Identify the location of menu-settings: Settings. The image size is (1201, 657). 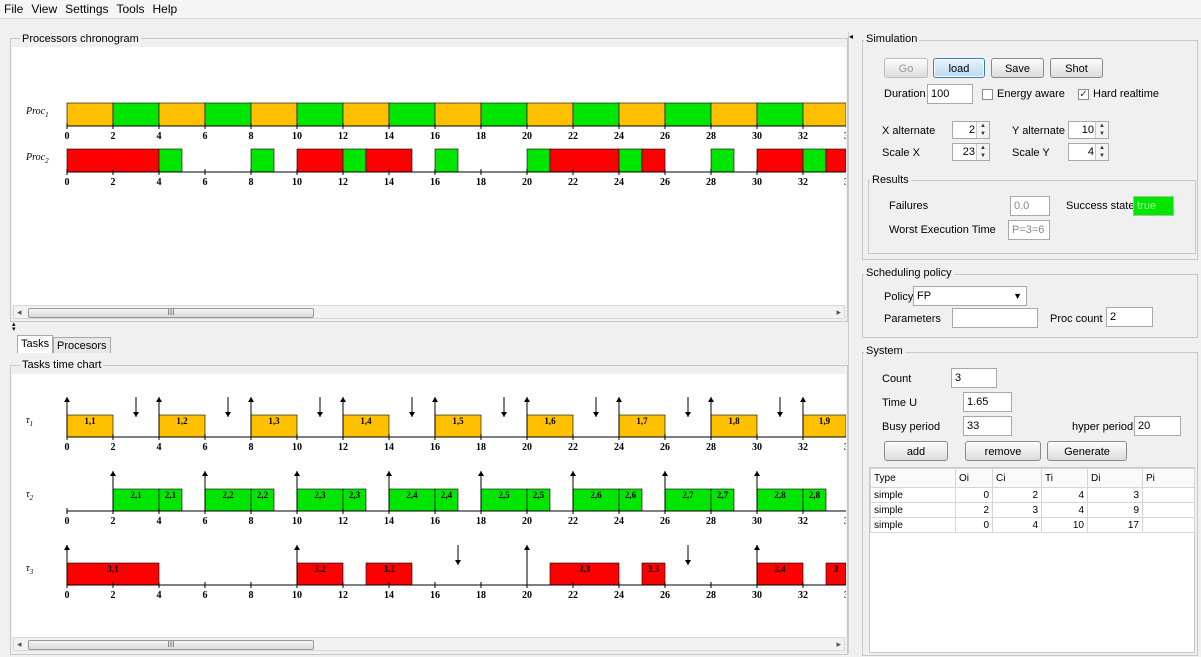
(86, 8).